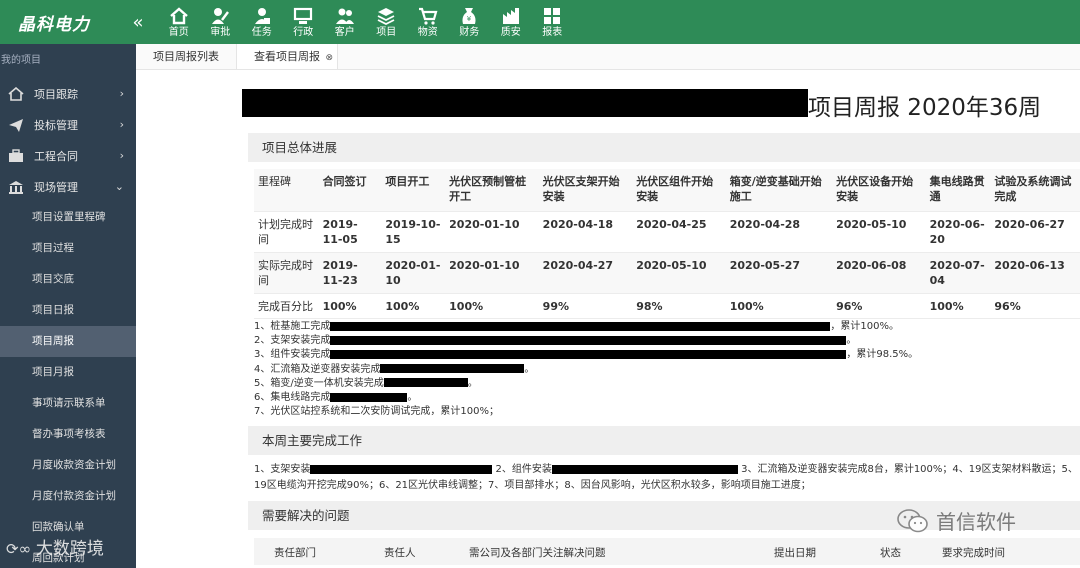 The width and height of the screenshot is (1080, 568). What do you see at coordinates (21, 549) in the screenshot?
I see `watermark-logo-icon: ⟳∞` at bounding box center [21, 549].